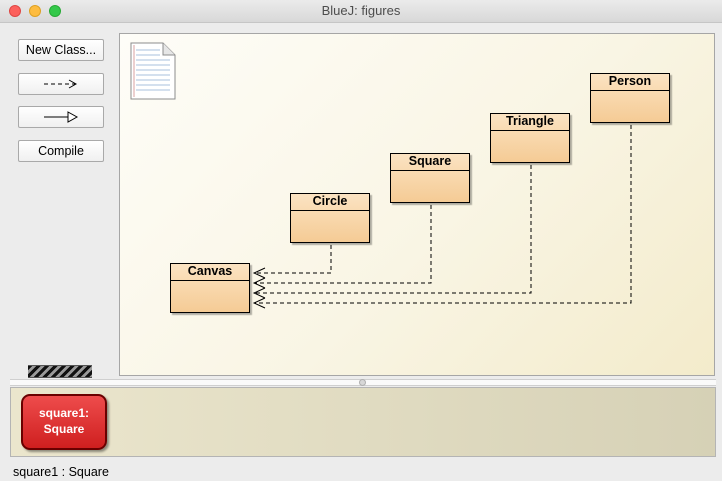 This screenshot has height=481, width=722. What do you see at coordinates (630, 82) in the screenshot?
I see `class-name: Person` at bounding box center [630, 82].